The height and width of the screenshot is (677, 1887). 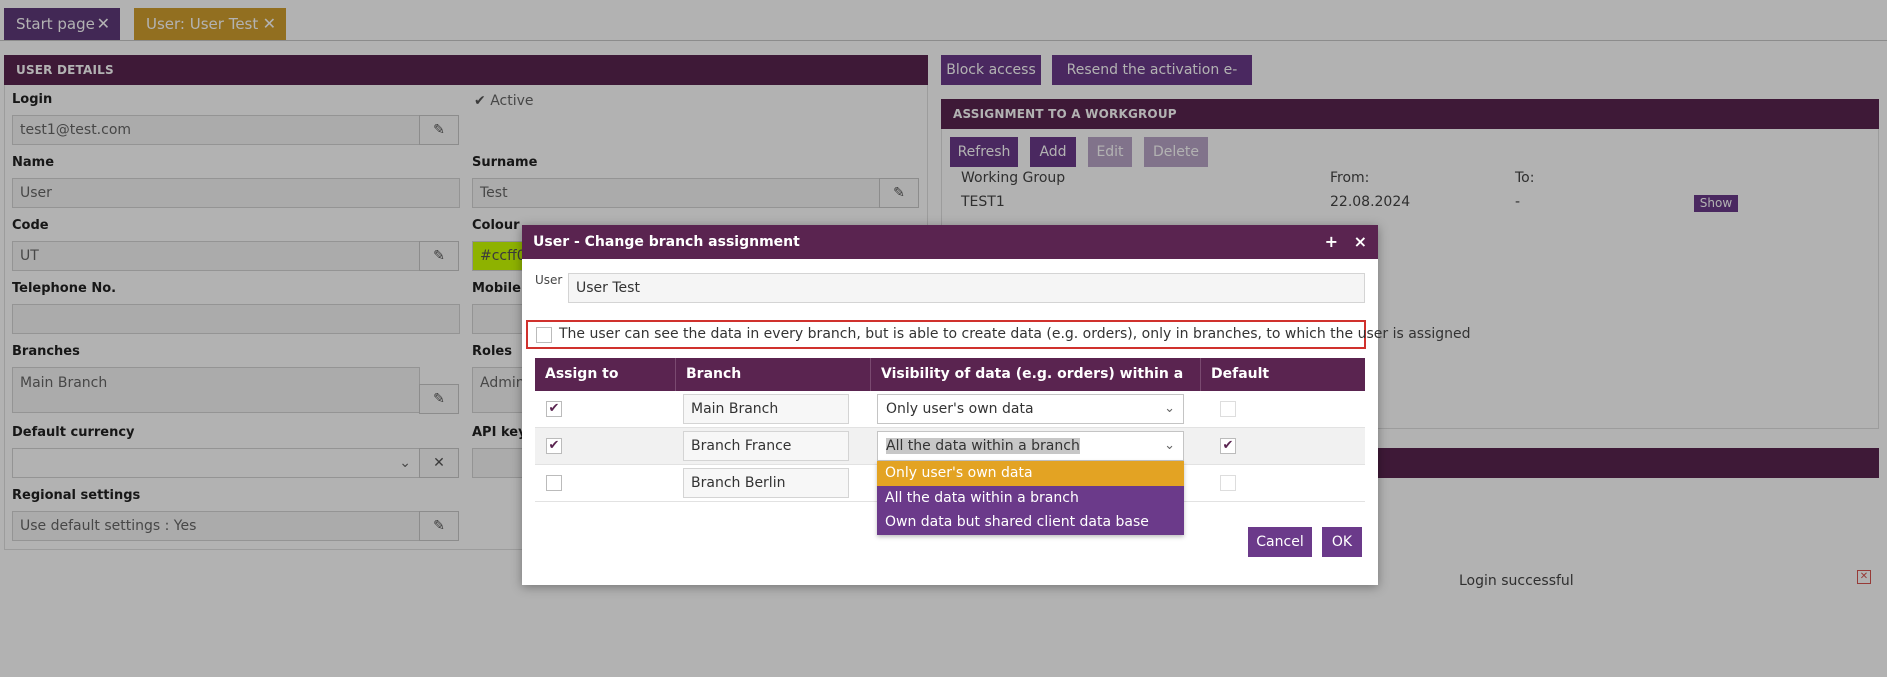 What do you see at coordinates (766, 483) in the screenshot?
I see `branch-name: Branch Berlin` at bounding box center [766, 483].